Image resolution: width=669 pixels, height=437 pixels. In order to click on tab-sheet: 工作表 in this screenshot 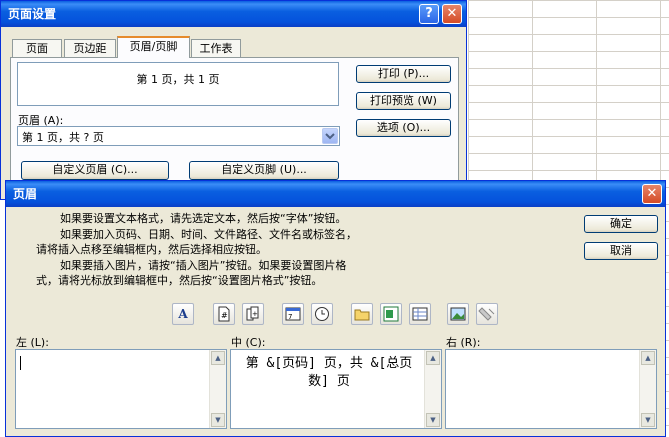, I will do `click(216, 48)`.